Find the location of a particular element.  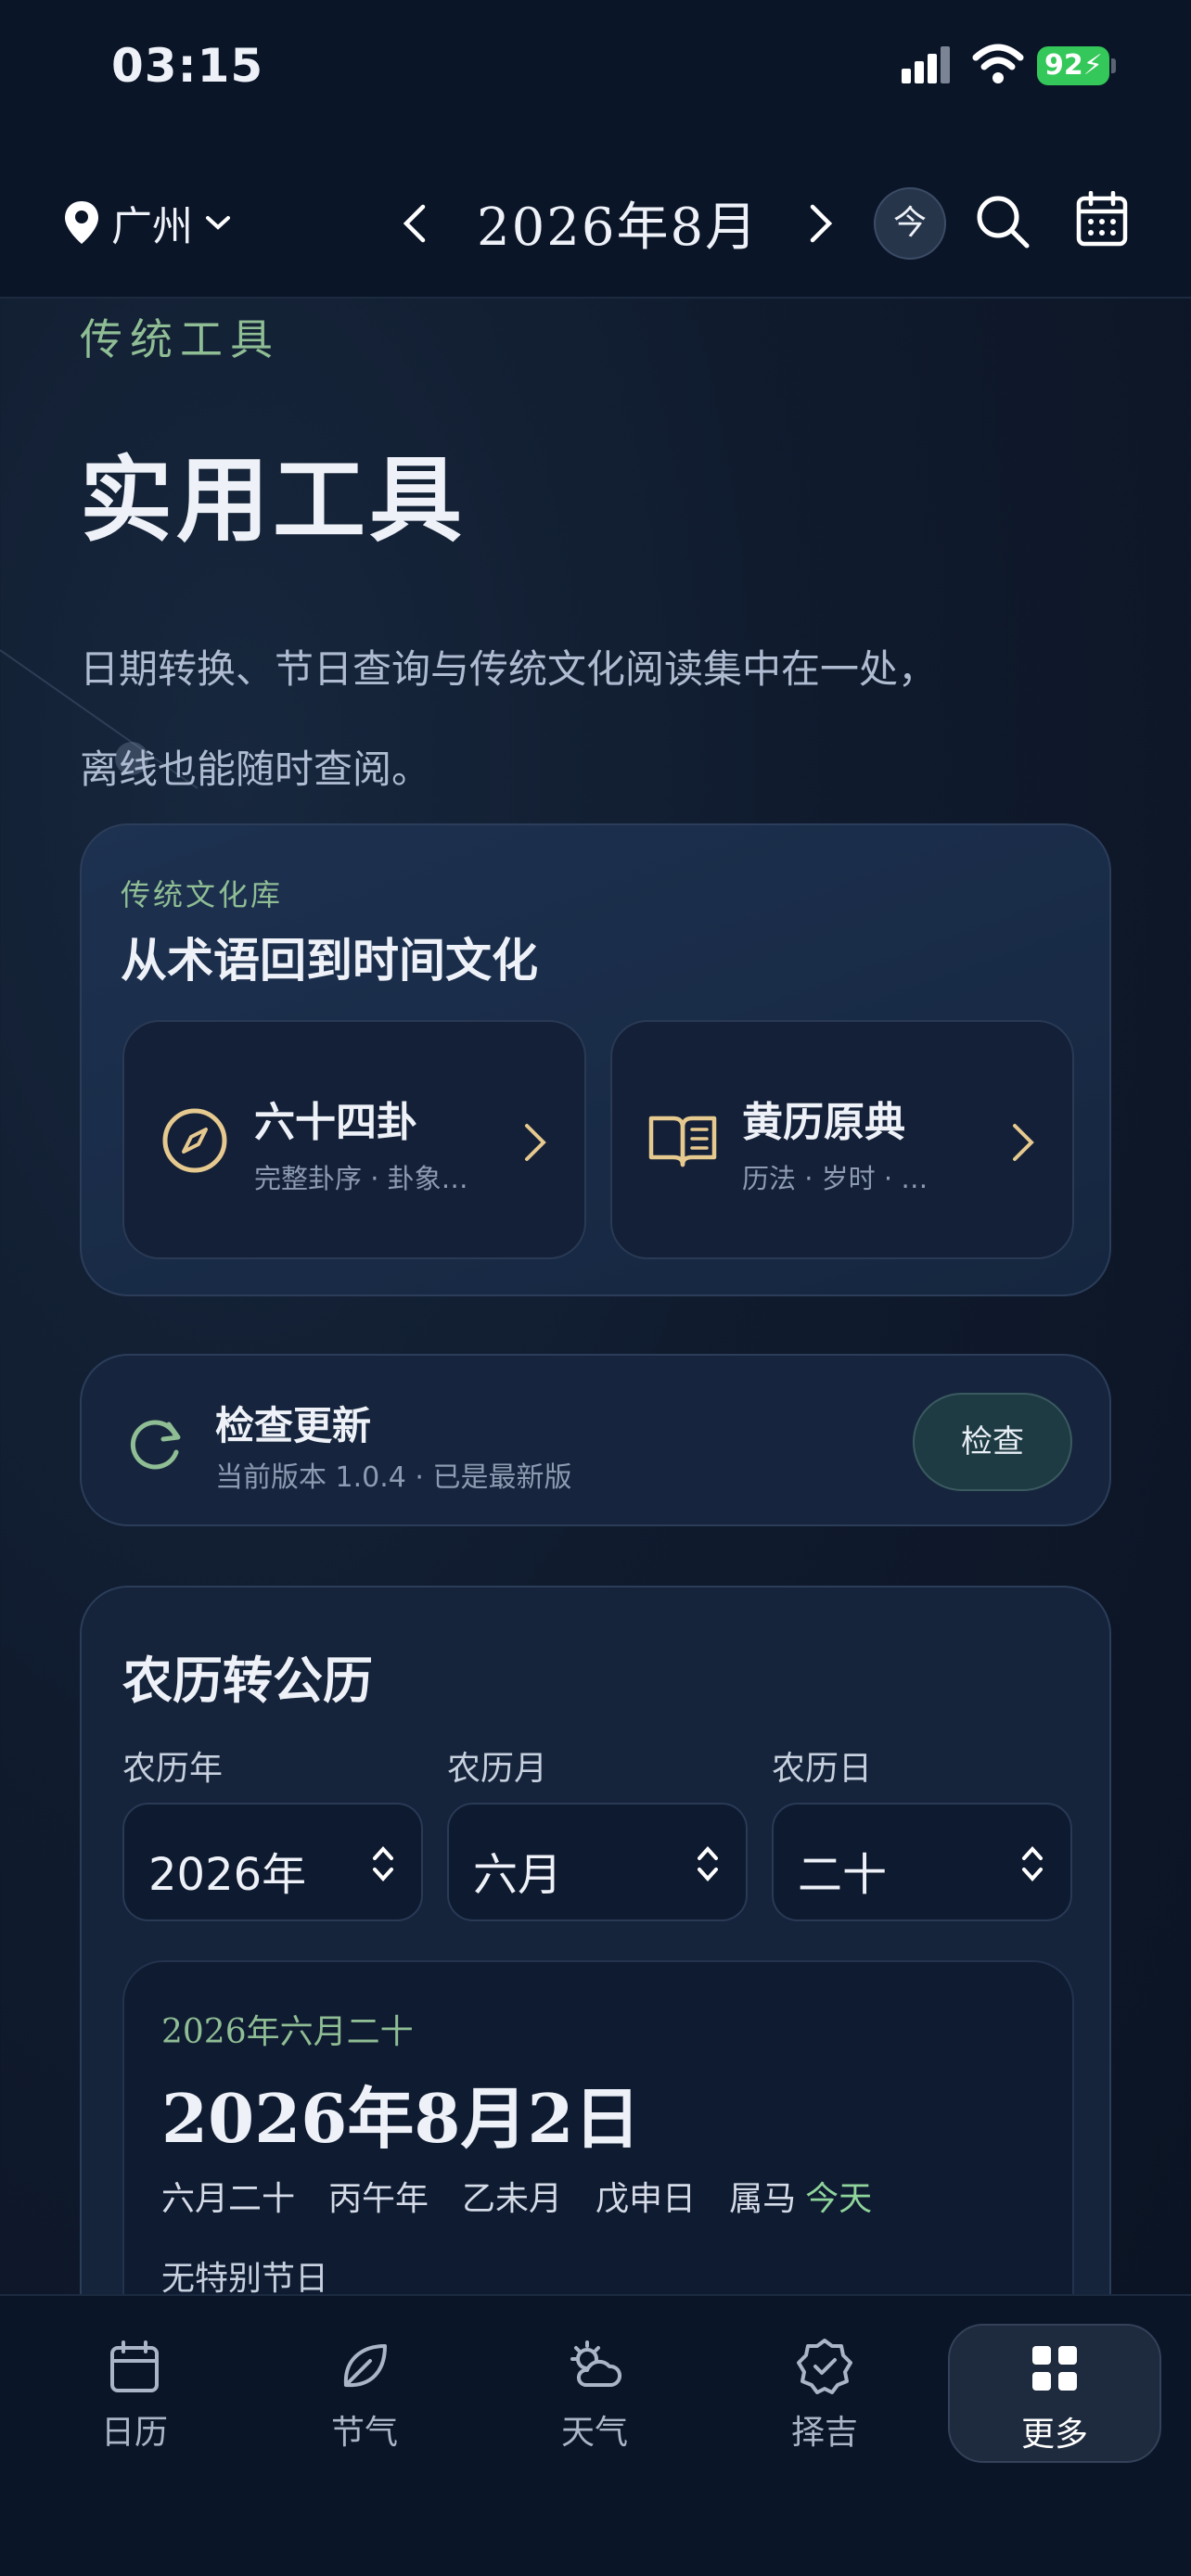

status-time: 03:15 is located at coordinates (187, 66).